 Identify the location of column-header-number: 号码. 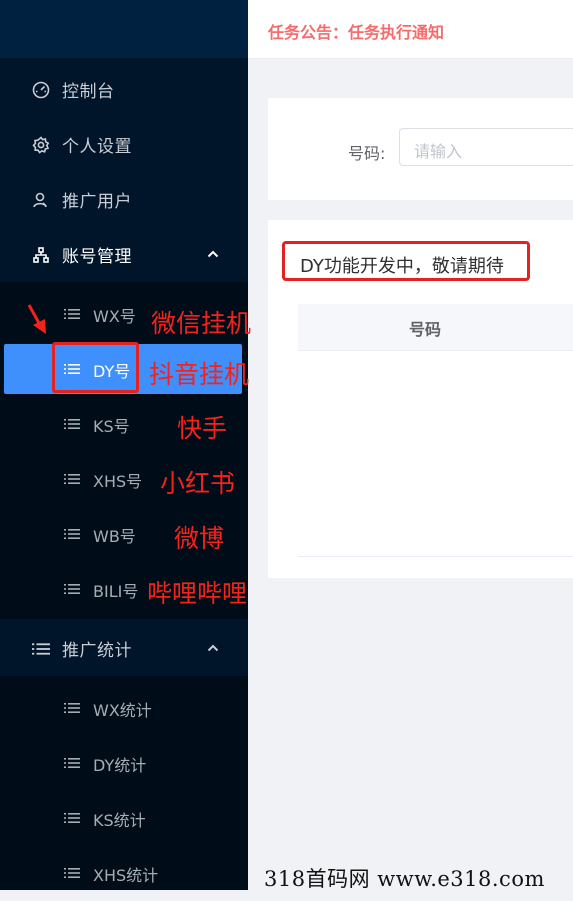
(425, 329).